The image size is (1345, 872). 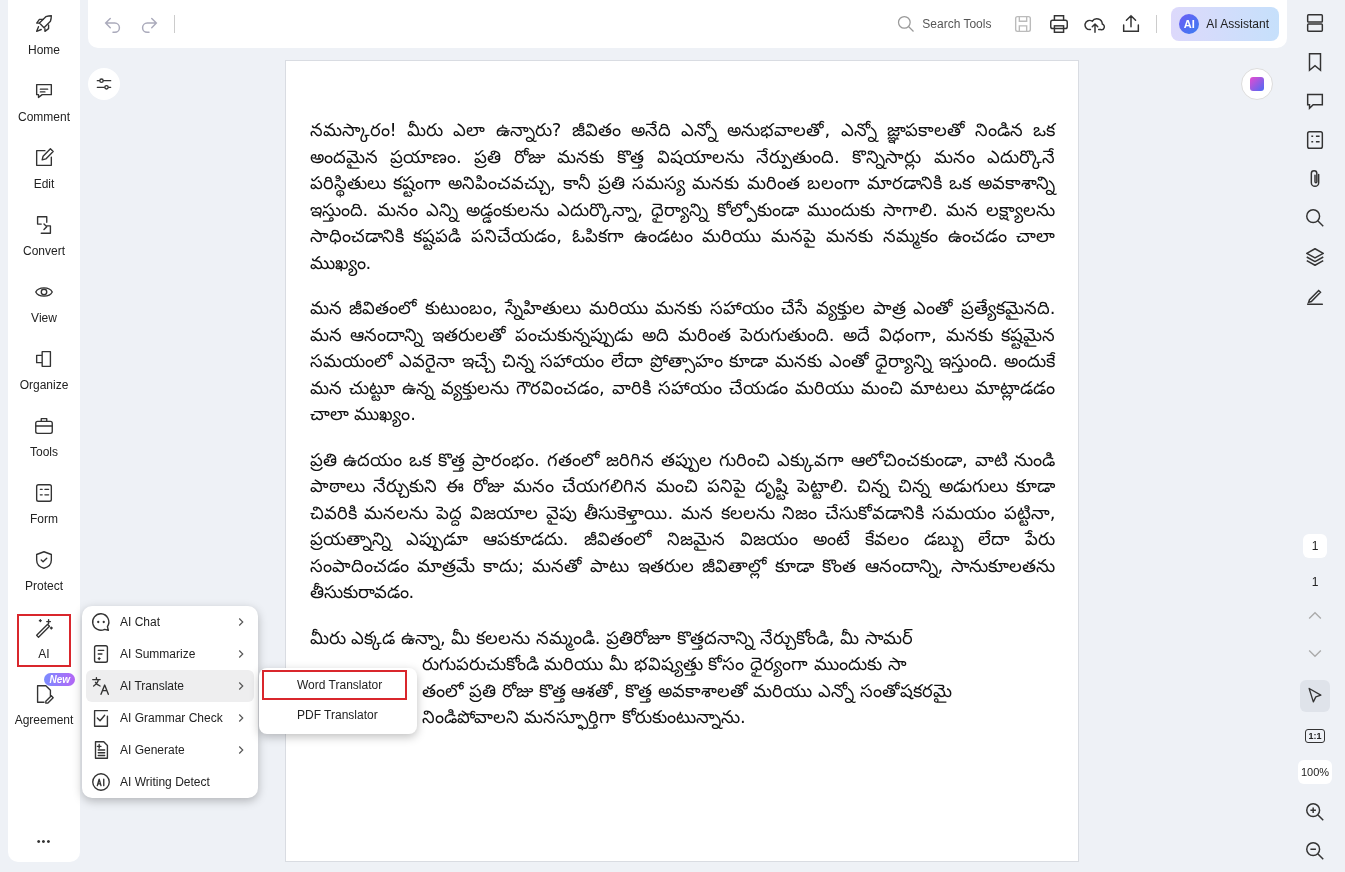 What do you see at coordinates (104, 84) in the screenshot?
I see `filter-button` at bounding box center [104, 84].